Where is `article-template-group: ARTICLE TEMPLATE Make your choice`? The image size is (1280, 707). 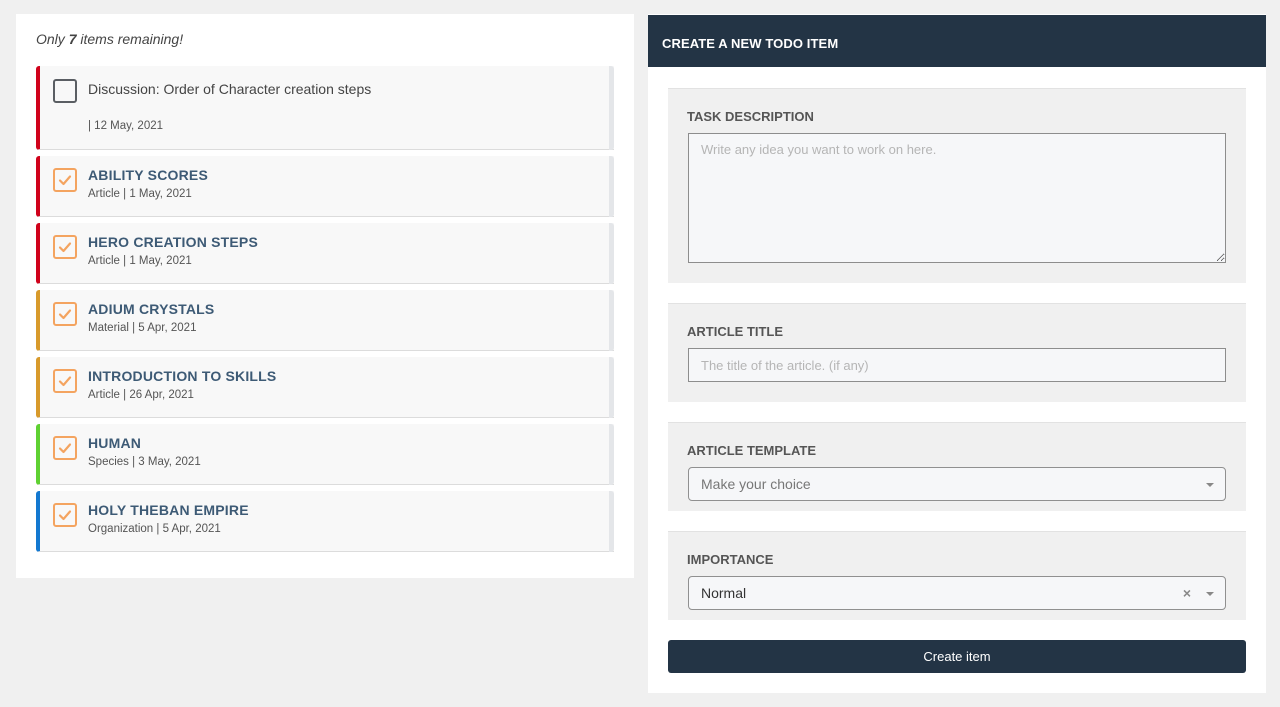
article-template-group: ARTICLE TEMPLATE Make your choice is located at coordinates (957, 466).